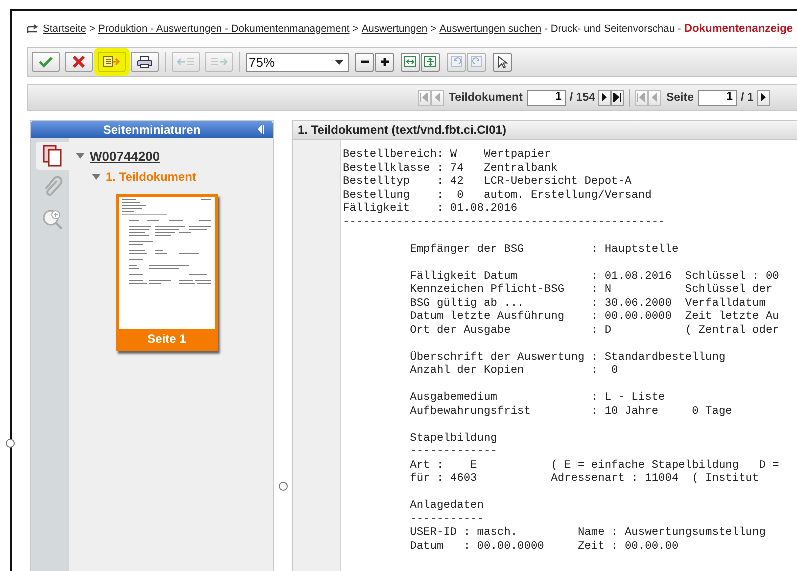 This screenshot has width=797, height=571. I want to click on rotate-left-icon, so click(456, 62).